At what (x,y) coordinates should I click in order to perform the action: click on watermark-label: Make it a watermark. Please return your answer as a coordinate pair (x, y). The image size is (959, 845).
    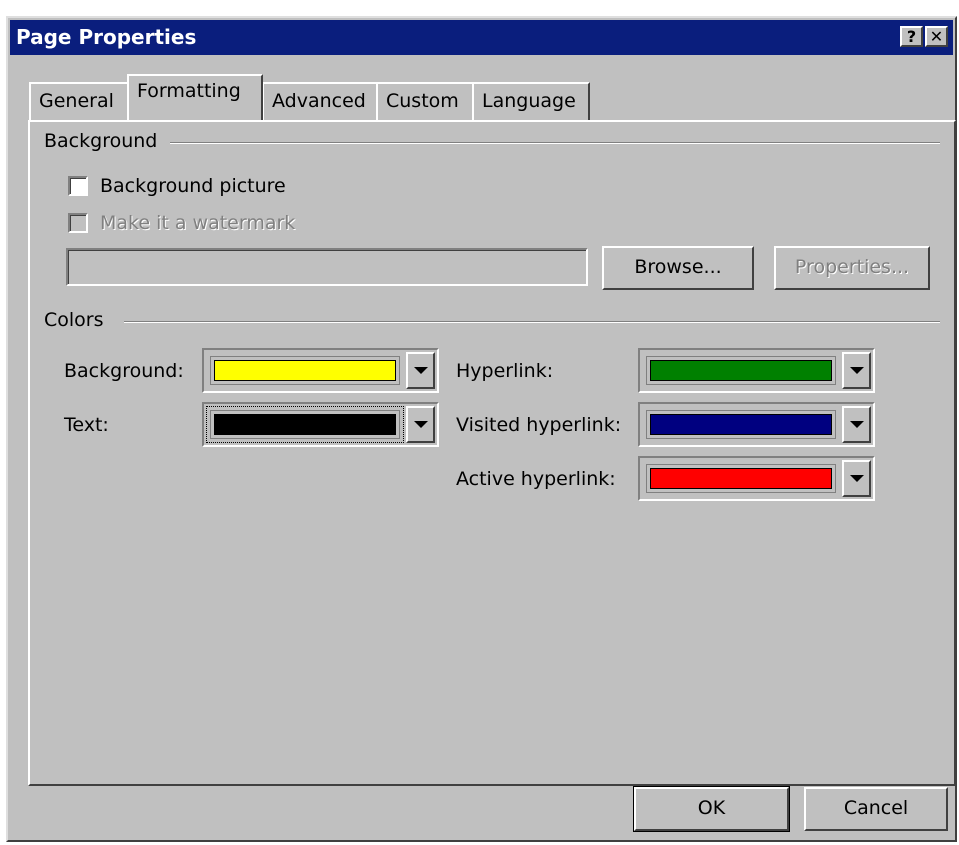
    Looking at the image, I should click on (198, 223).